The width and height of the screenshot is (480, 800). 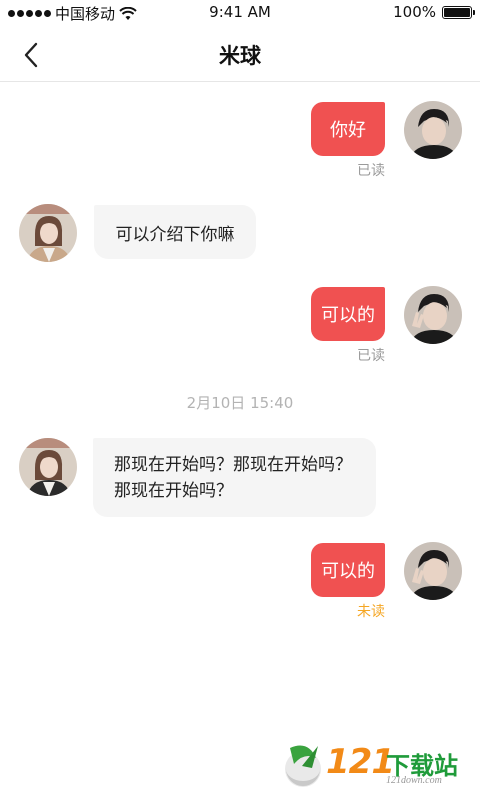 I want to click on watermark-url: 121down.com, so click(x=414, y=780).